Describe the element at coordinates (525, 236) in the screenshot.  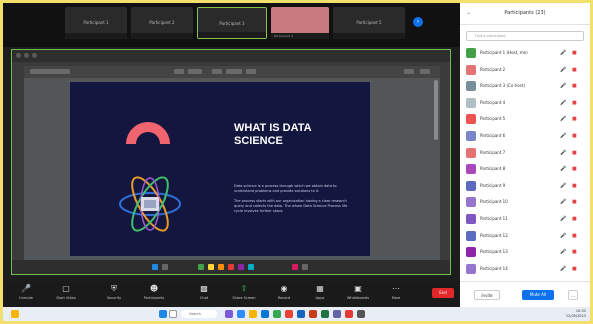
I see `participant-row: Participant 12 🎤 ■` at that location.